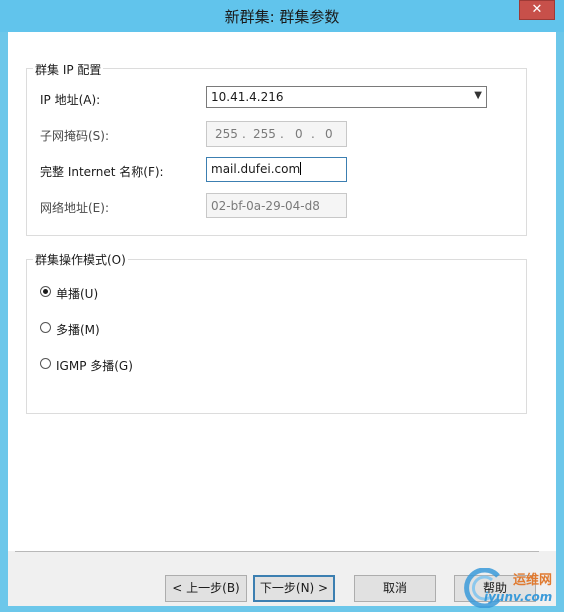  What do you see at coordinates (276, 205) in the screenshot?
I see `network-address-field: 02-bf-0a-29-04-d8` at bounding box center [276, 205].